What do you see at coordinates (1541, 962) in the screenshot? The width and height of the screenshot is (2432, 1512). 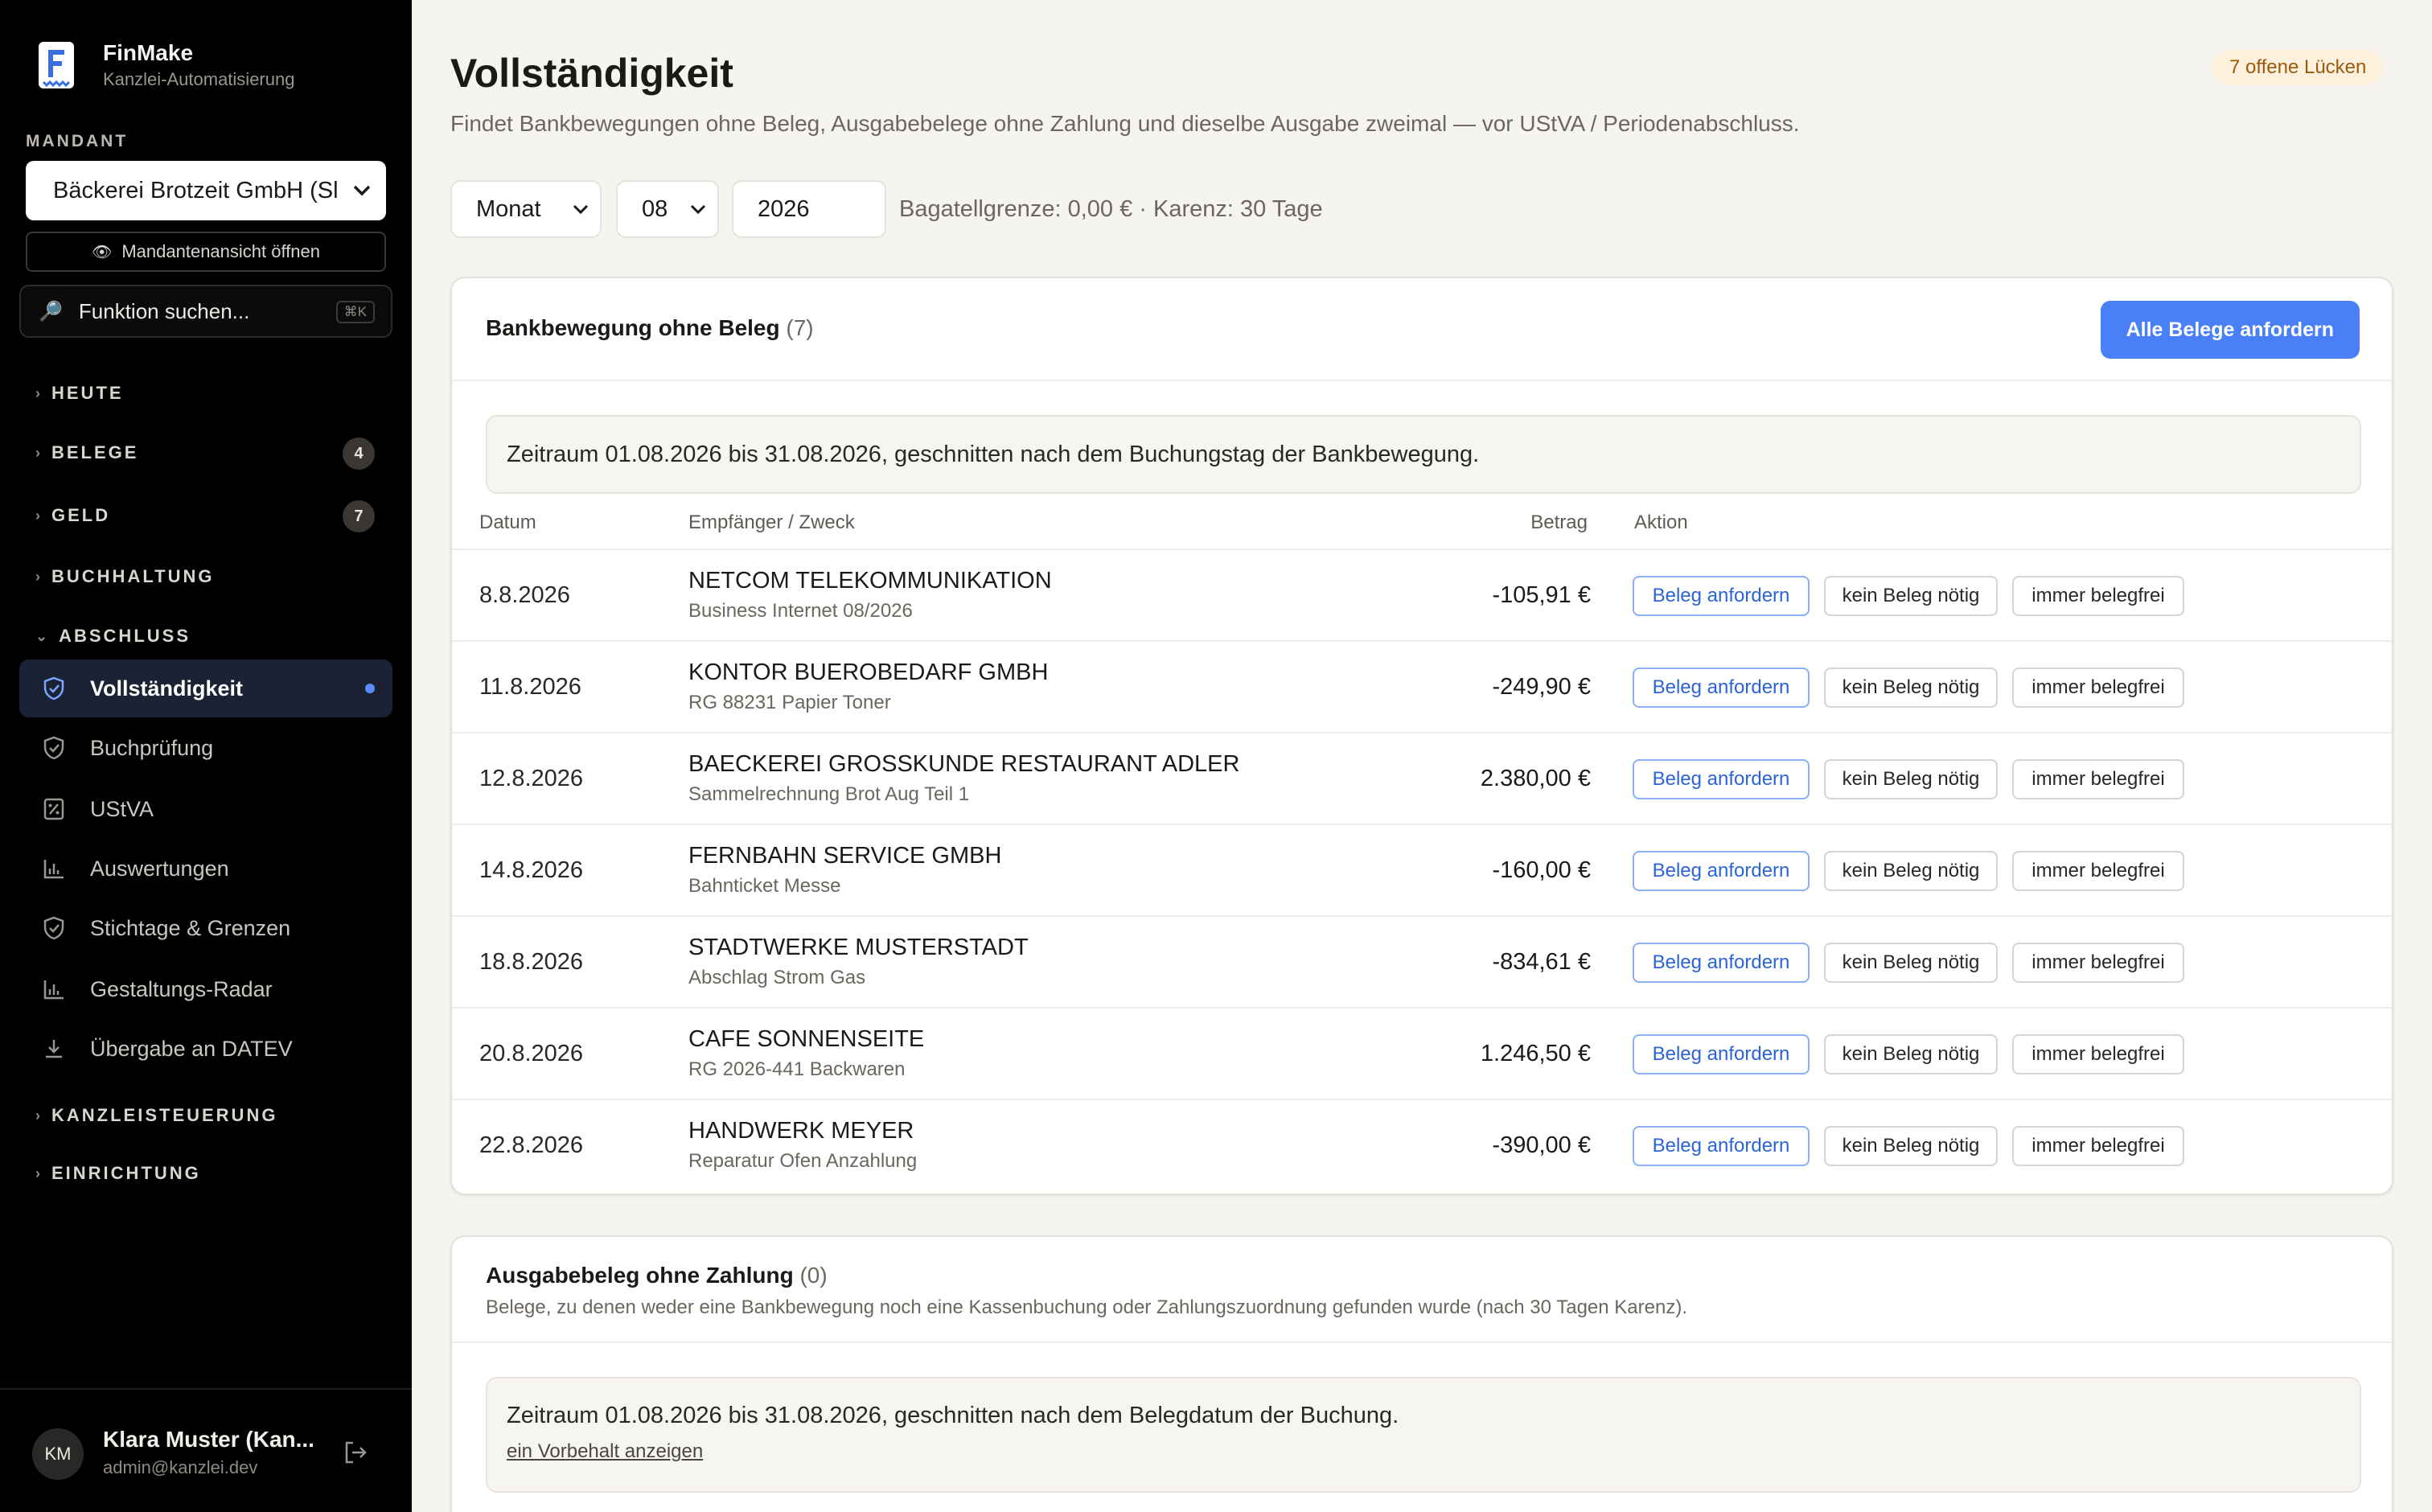 I see `row-amount: -834,61 €` at bounding box center [1541, 962].